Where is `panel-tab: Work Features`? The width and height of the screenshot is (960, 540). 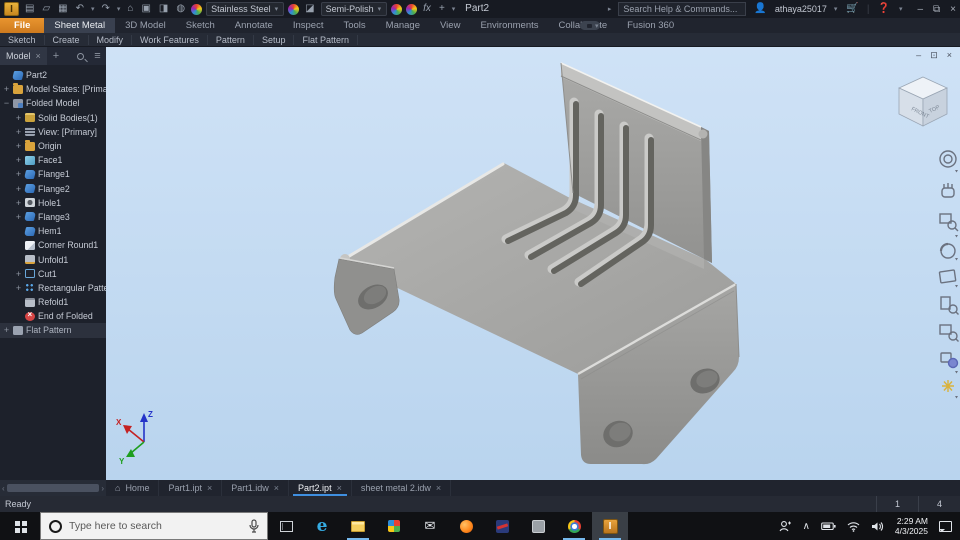
panel-tab: Work Features is located at coordinates (170, 39).